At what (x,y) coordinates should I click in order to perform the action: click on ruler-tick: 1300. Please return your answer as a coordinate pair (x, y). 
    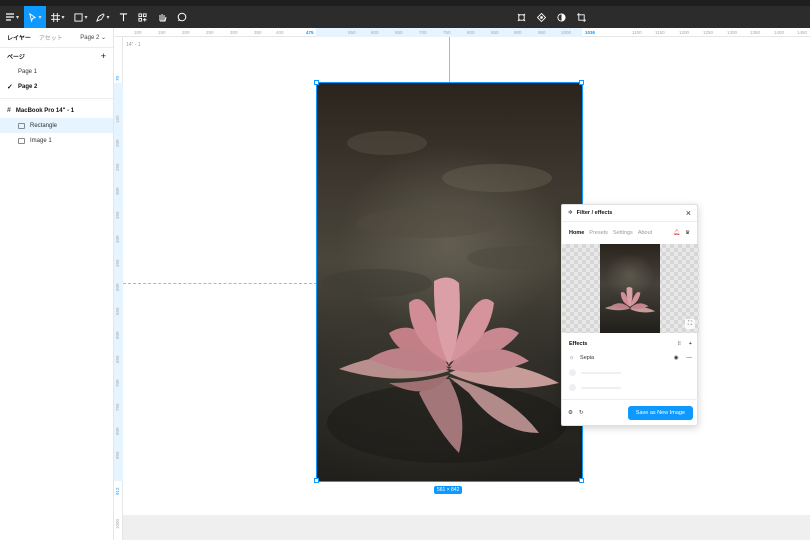
    Looking at the image, I should click on (732, 32).